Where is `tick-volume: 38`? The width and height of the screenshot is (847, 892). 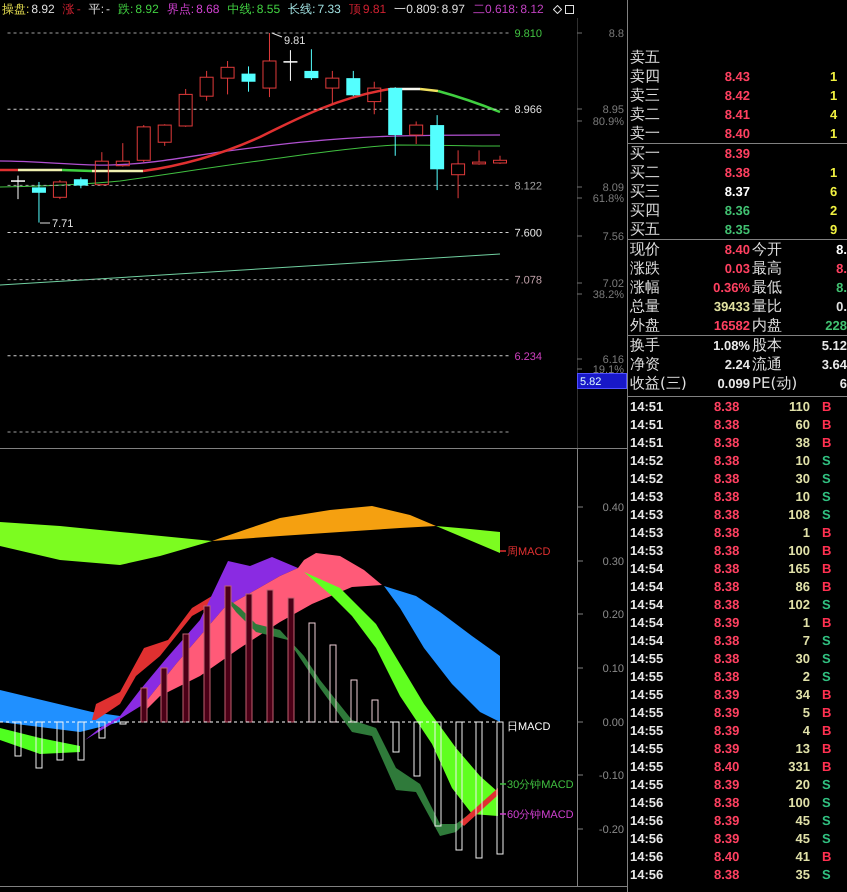 tick-volume: 38 is located at coordinates (802, 442).